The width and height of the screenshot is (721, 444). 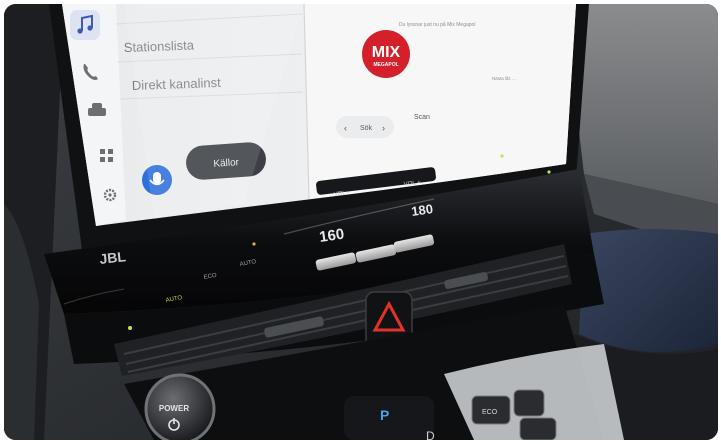 I want to click on power-button: POWER, so click(x=180, y=406).